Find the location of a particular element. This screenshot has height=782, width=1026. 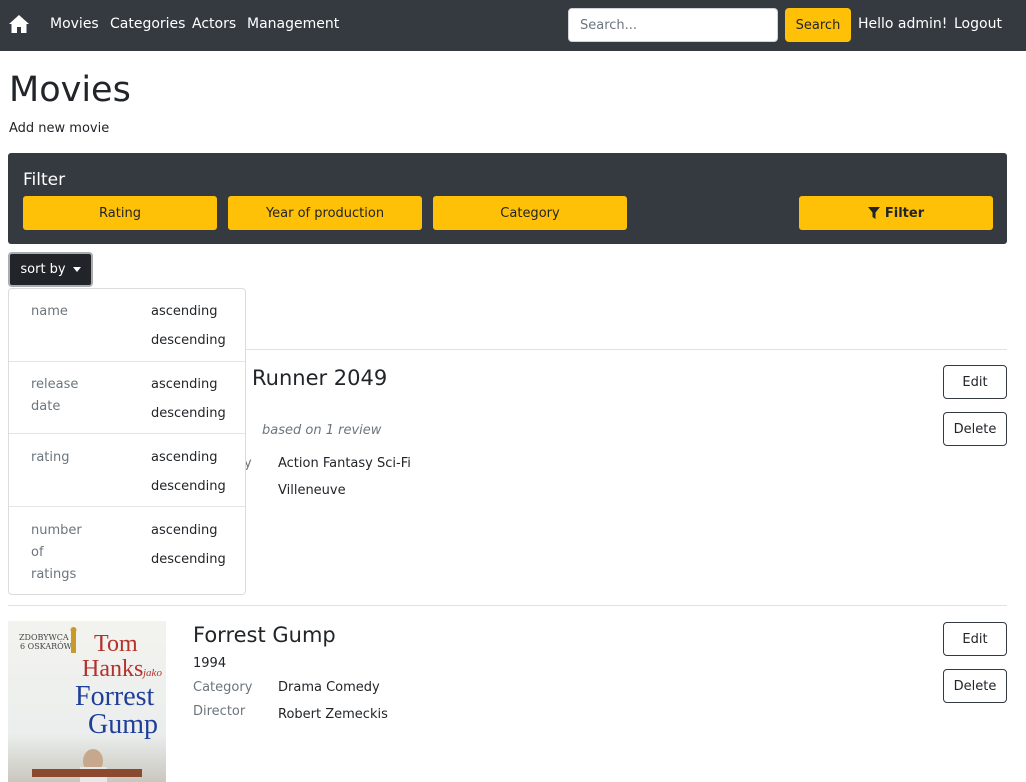

sort-number-of-ratings-descending: descending is located at coordinates (188, 559).